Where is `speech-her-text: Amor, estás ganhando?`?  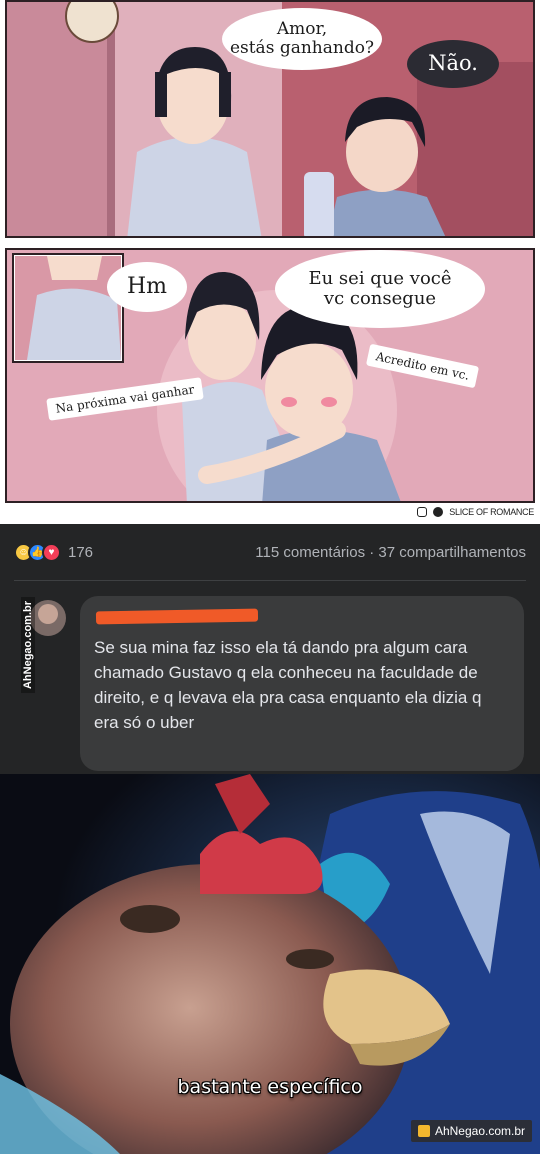 speech-her-text: Amor, estás ganhando? is located at coordinates (302, 38).